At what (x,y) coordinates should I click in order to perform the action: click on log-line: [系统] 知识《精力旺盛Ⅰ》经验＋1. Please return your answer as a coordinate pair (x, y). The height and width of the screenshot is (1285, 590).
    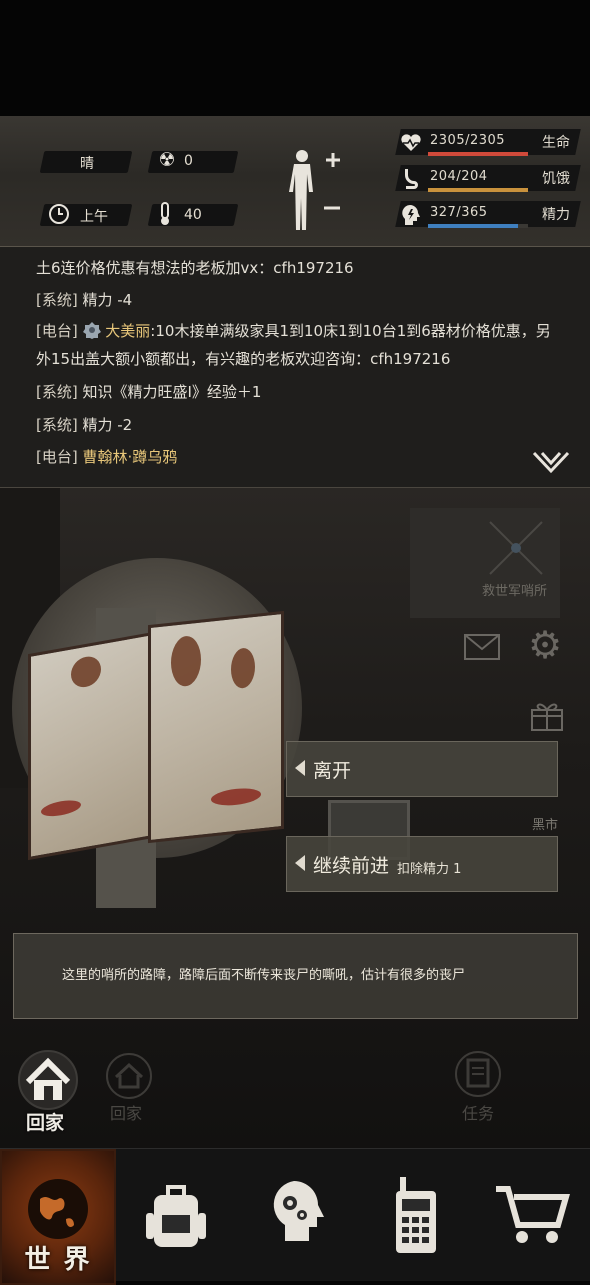
    Looking at the image, I should click on (149, 392).